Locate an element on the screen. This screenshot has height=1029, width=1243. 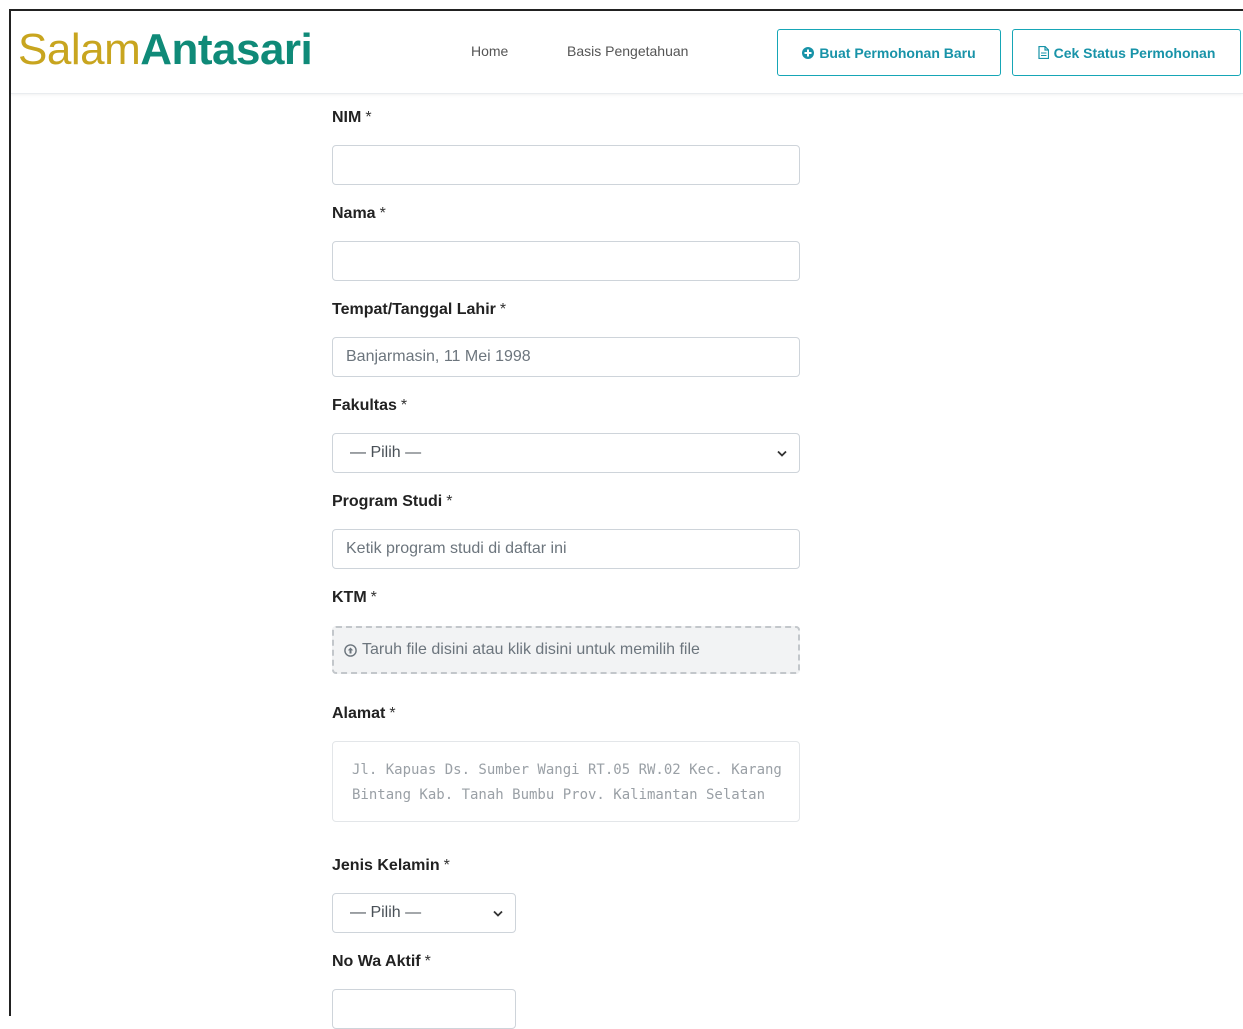
prodi-required-mark: * is located at coordinates (449, 501).